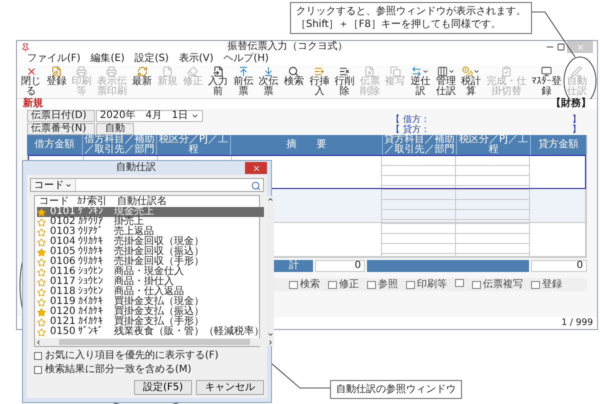  Describe the element at coordinates (409, 120) in the screenshot. I see `balance-label: 【 借方 :` at that location.